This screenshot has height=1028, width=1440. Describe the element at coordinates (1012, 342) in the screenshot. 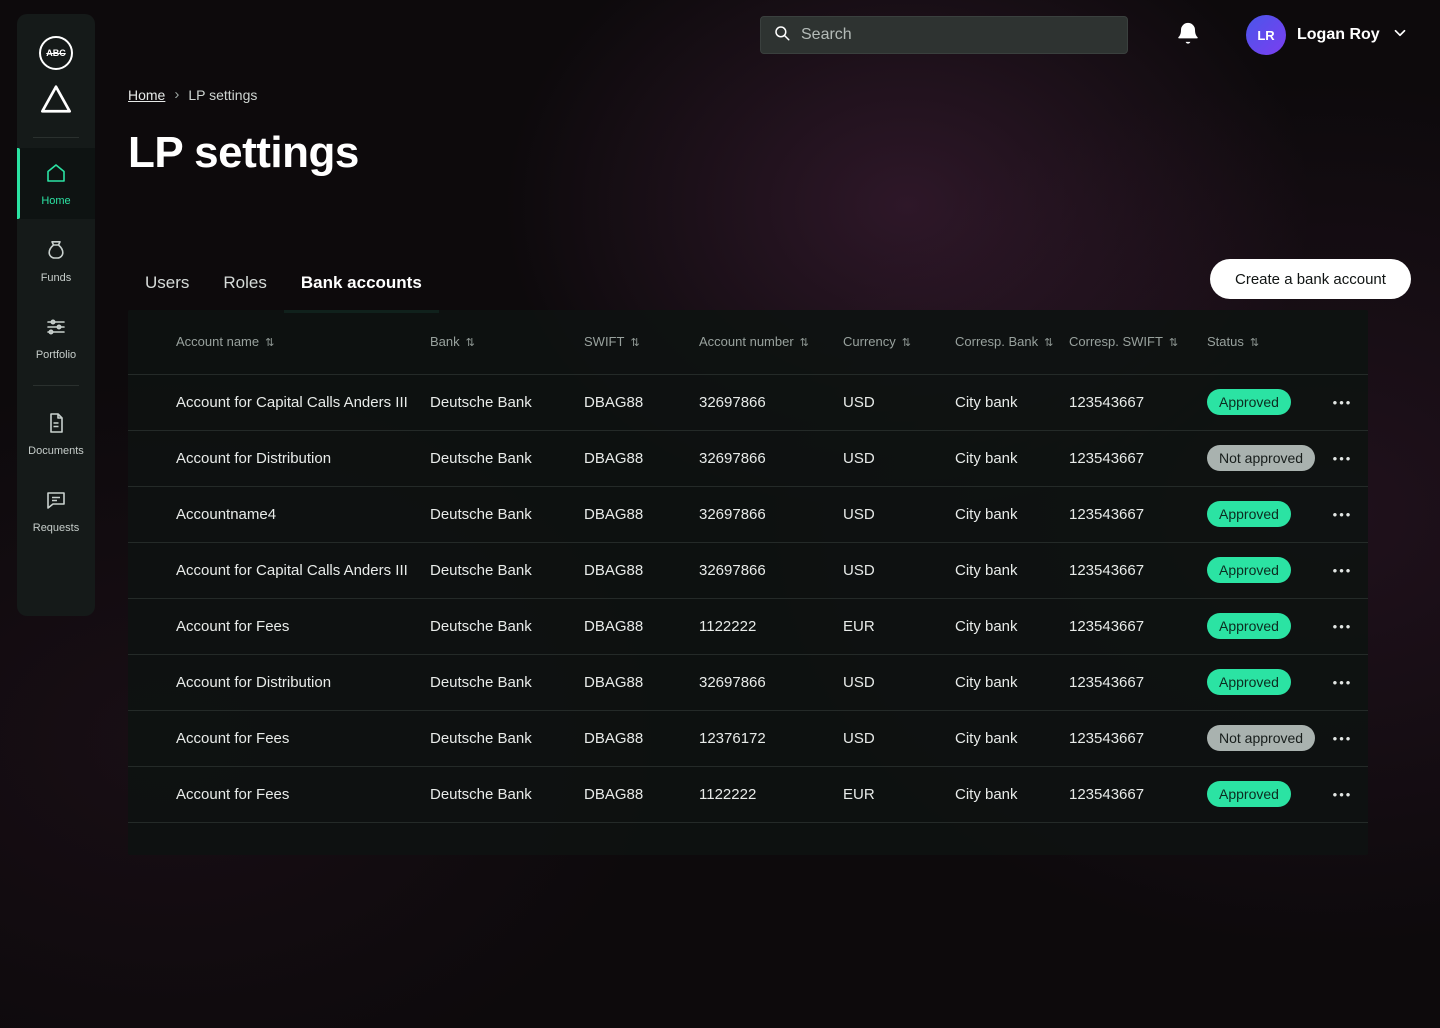

I see `column-header-corresp-bank: Corresp. Bank ⇅` at that location.